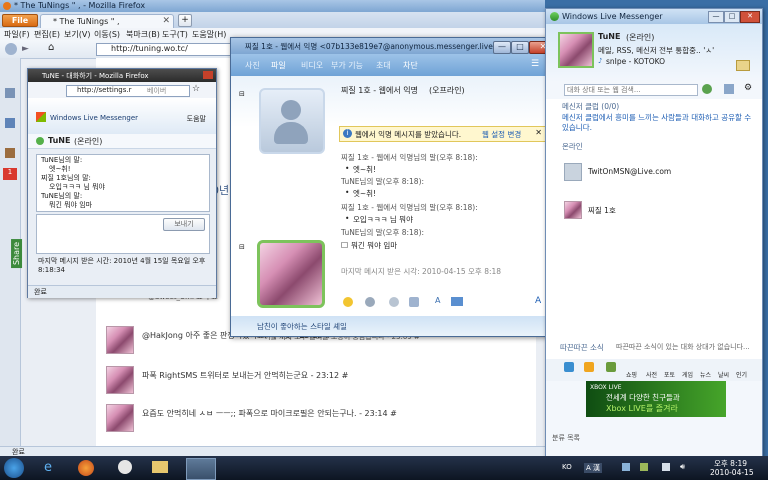 The height and width of the screenshot is (480, 768). I want to click on explorer-icon, so click(160, 467).